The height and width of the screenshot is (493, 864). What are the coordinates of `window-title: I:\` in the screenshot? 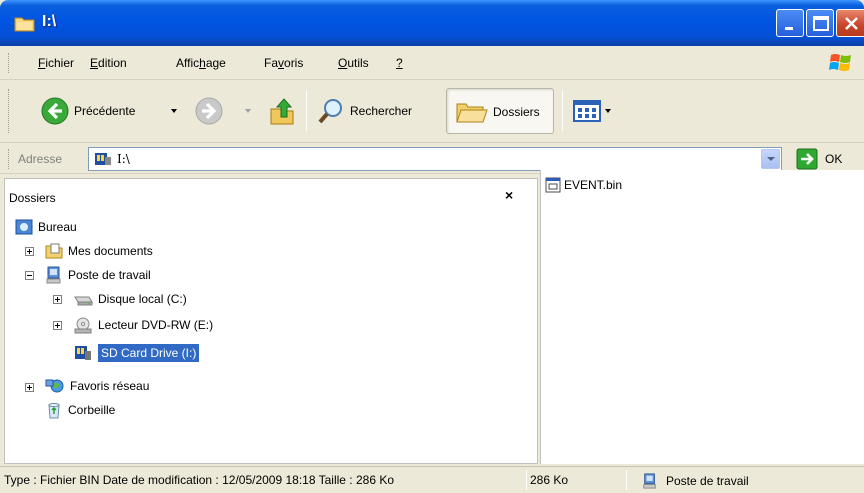 It's located at (49, 21).